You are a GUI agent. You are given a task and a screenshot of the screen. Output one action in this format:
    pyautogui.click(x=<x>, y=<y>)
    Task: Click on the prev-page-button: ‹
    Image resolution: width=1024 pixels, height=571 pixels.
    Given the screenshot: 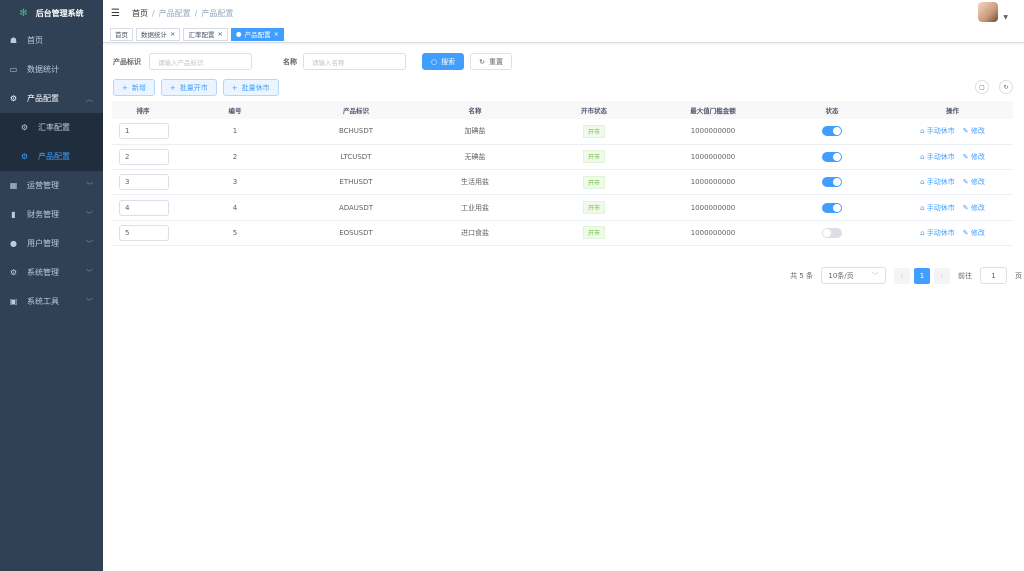 What is the action you would take?
    pyautogui.click(x=902, y=275)
    